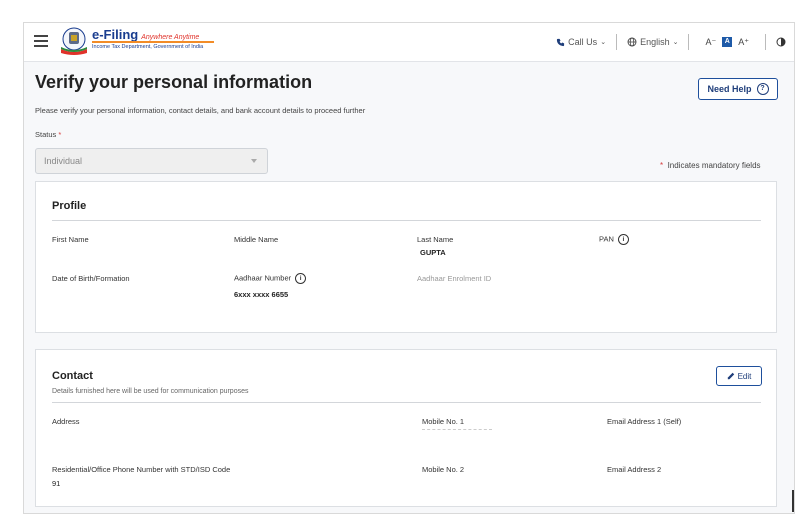  What do you see at coordinates (435, 239) in the screenshot?
I see `last-name-label: Last Name` at bounding box center [435, 239].